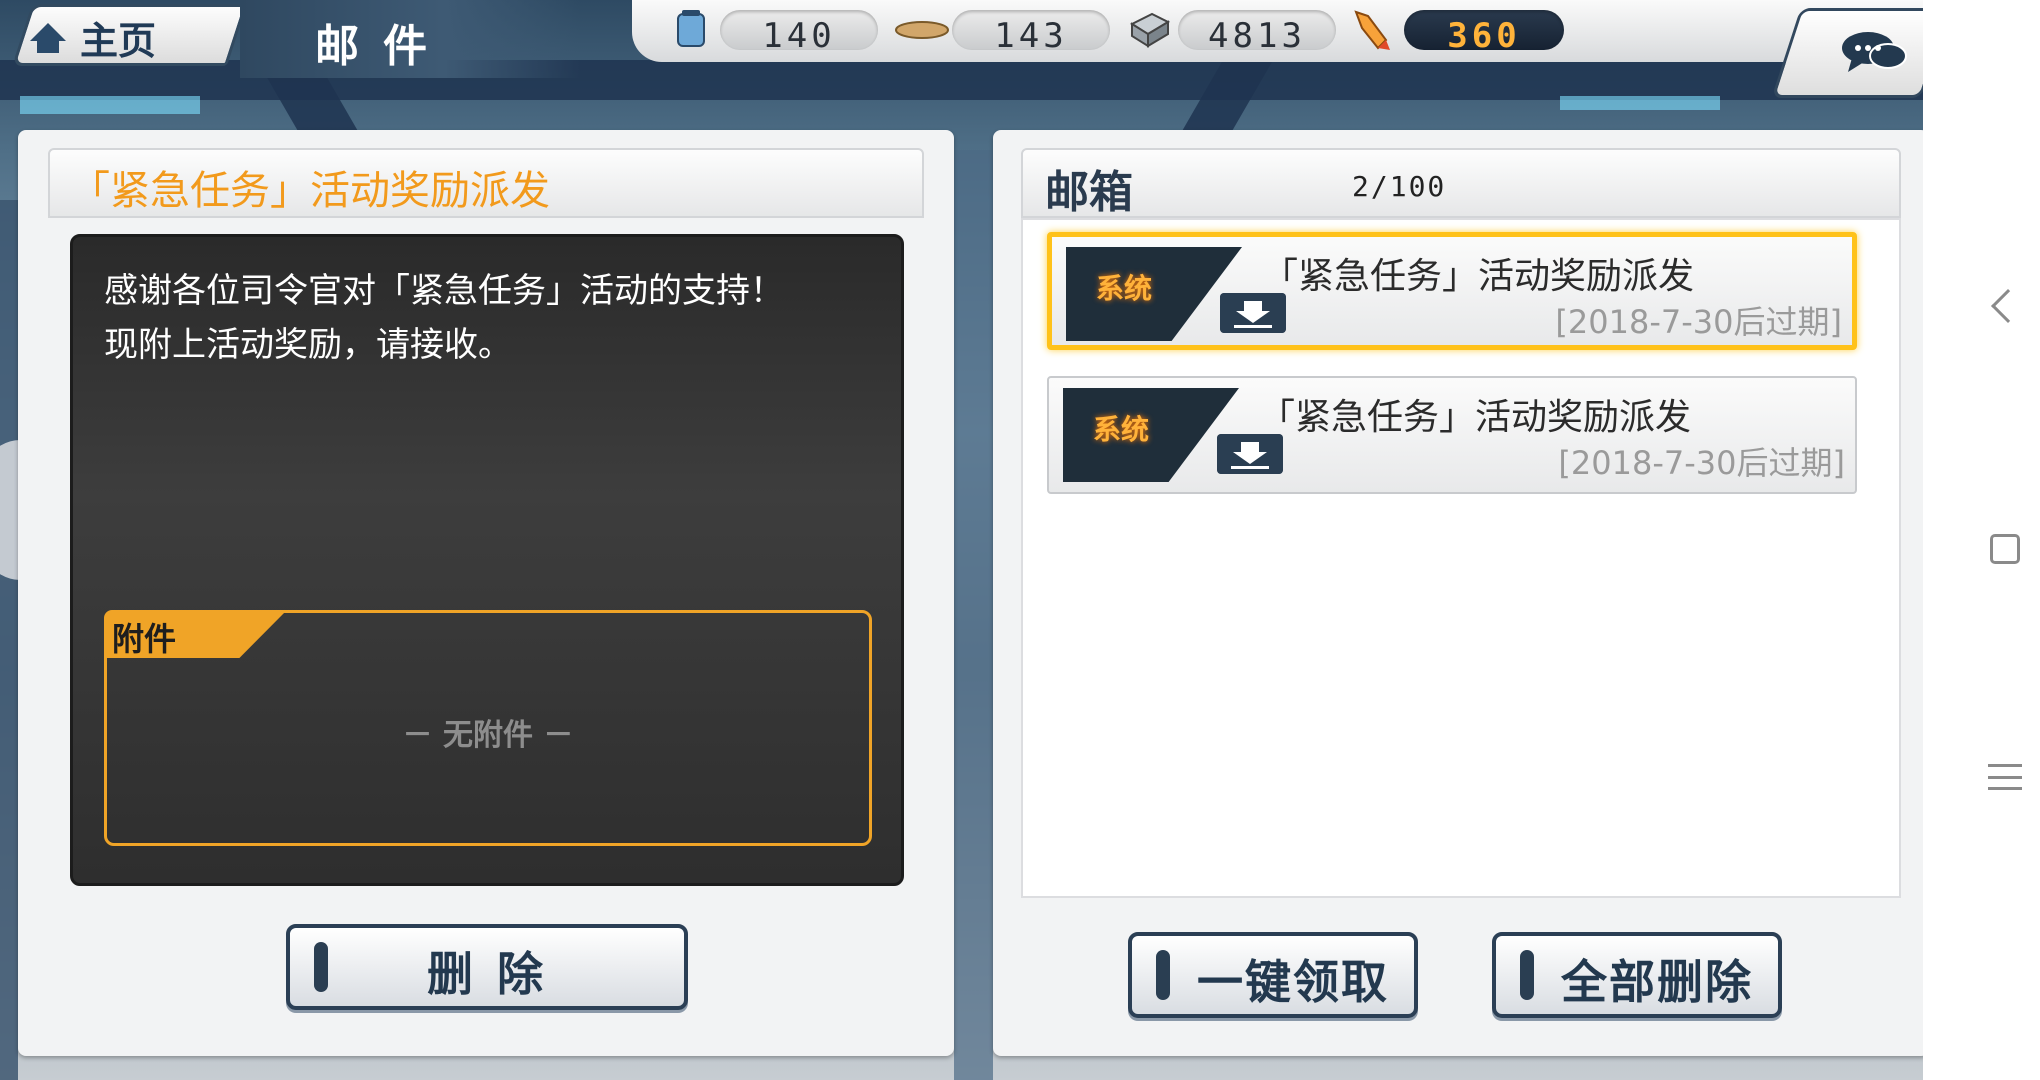 Image resolution: width=2040 pixels, height=1080 pixels. What do you see at coordinates (1461, 183) in the screenshot?
I see `mailbox-header-strip` at bounding box center [1461, 183].